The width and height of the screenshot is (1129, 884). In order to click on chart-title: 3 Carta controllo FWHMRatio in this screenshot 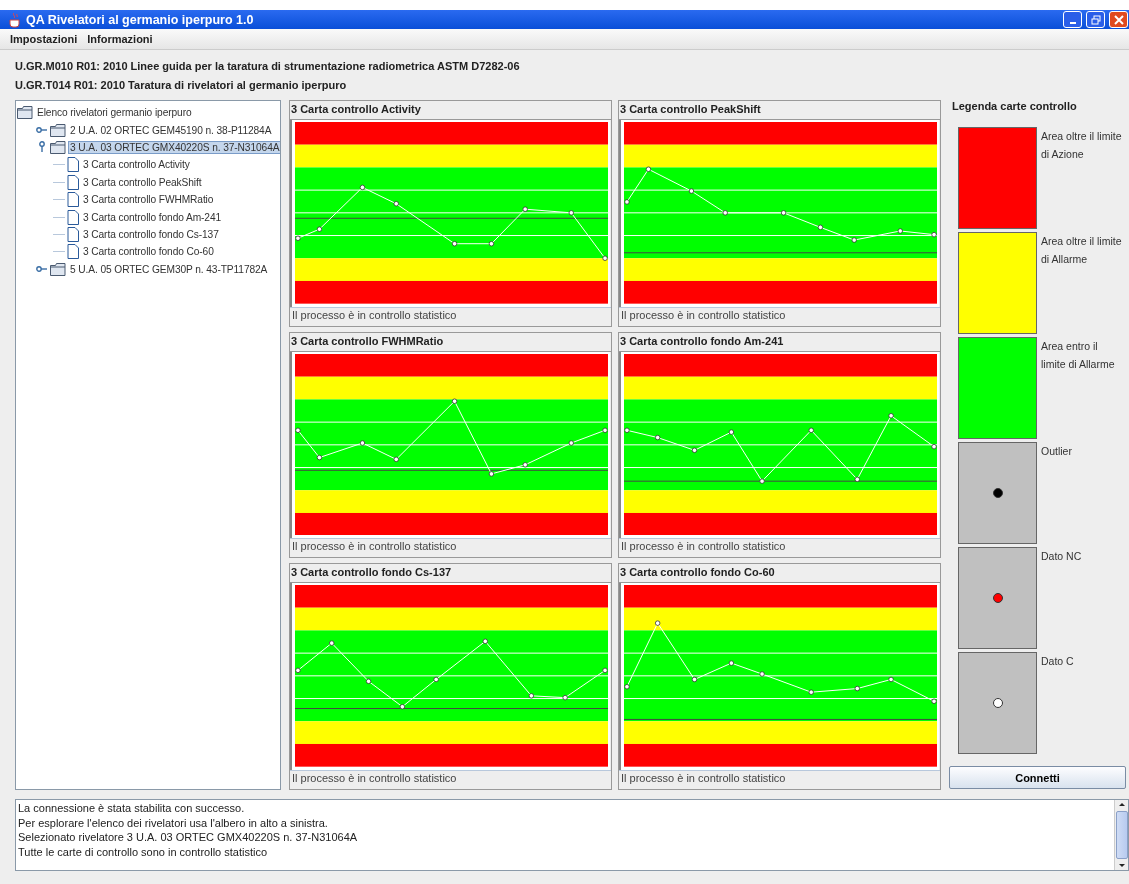, I will do `click(450, 342)`.